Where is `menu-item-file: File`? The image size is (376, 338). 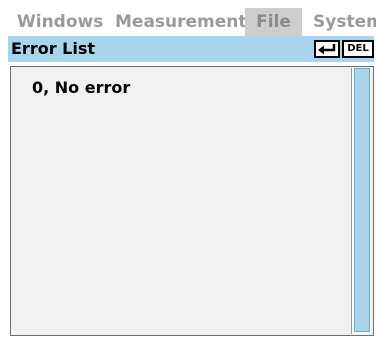 menu-item-file: File is located at coordinates (273, 22).